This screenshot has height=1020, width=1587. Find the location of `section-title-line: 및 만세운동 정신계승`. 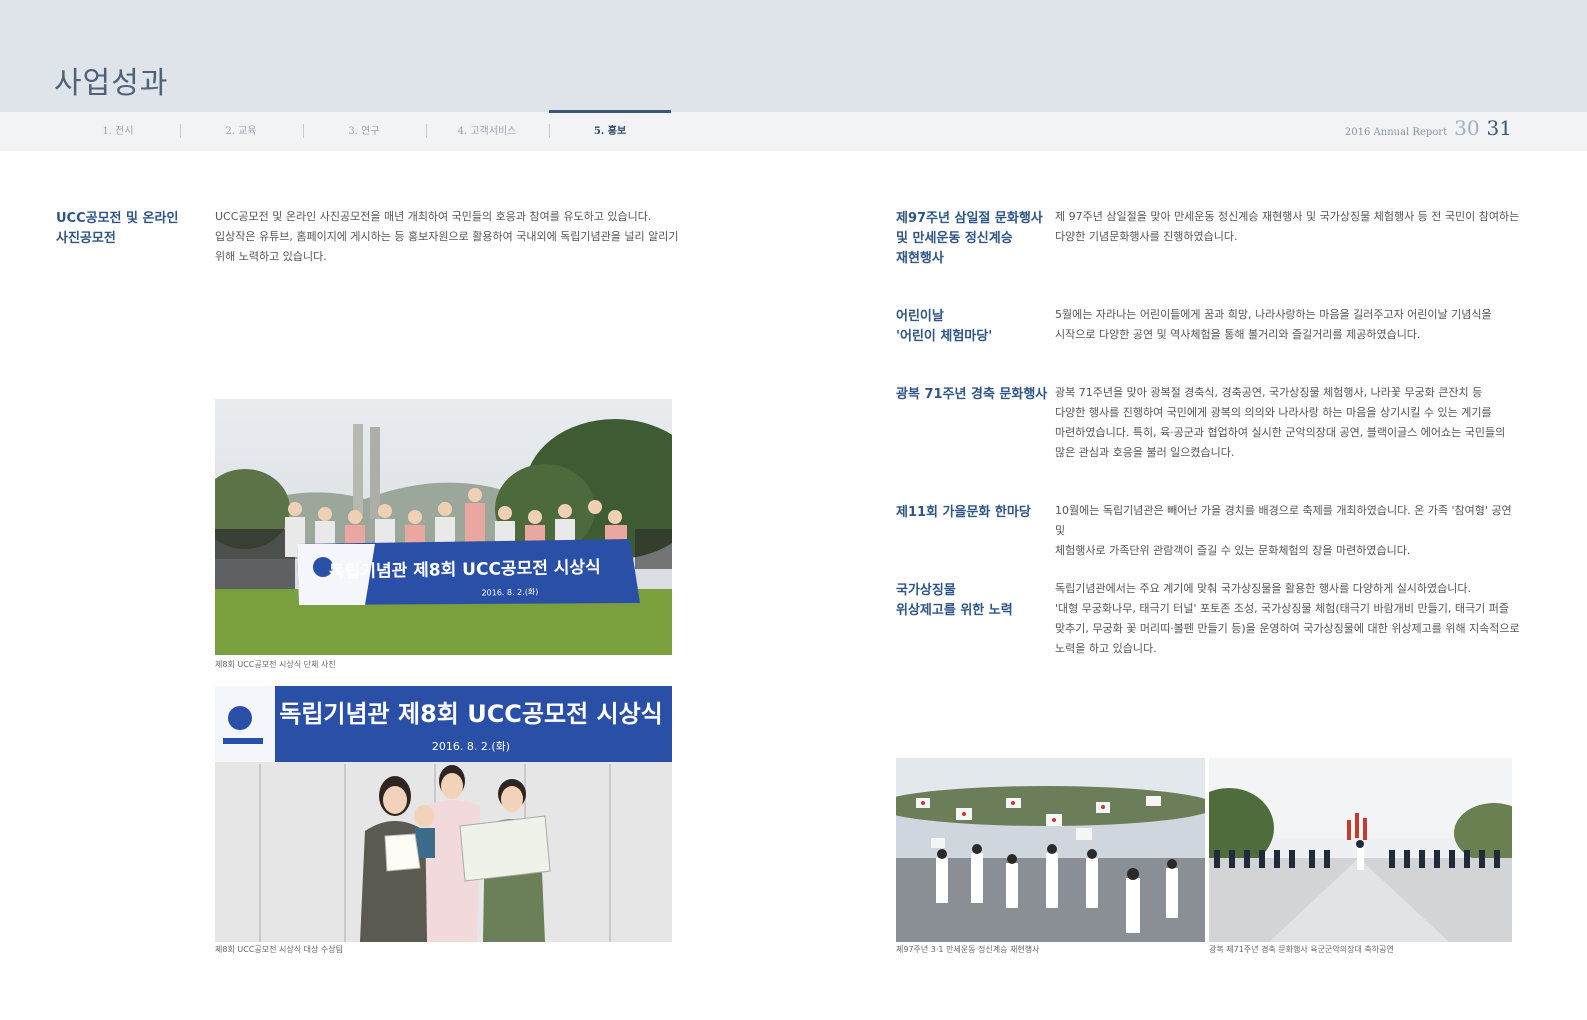

section-title-line: 및 만세운동 정신계승 is located at coordinates (954, 238).